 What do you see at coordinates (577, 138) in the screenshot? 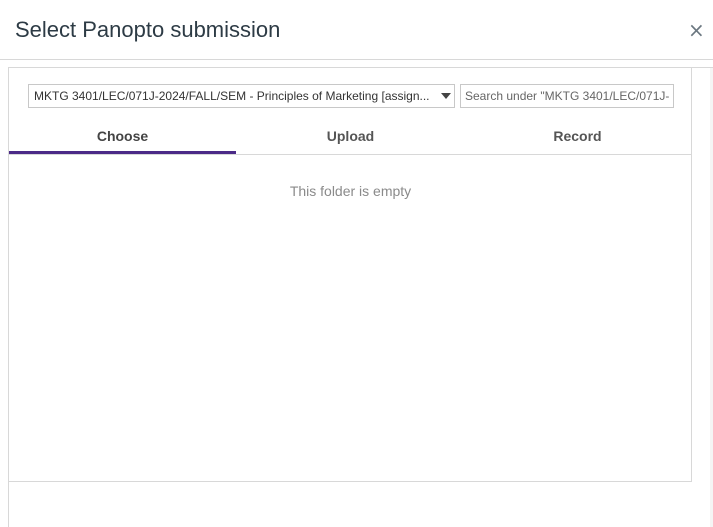
I see `tab-record: Record` at bounding box center [577, 138].